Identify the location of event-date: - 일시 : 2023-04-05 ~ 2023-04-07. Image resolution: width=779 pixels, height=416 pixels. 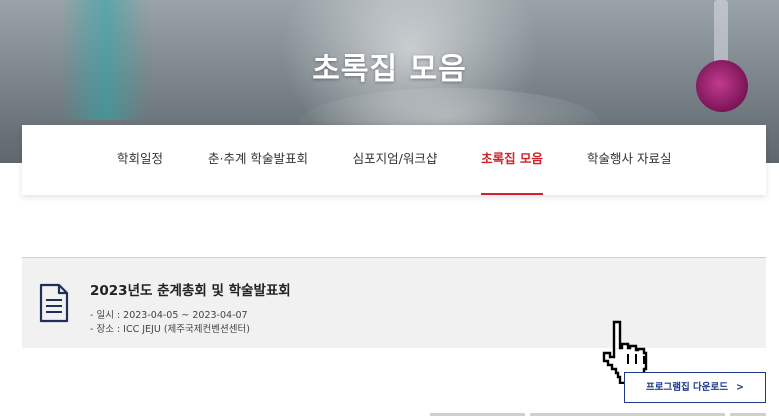
(169, 315).